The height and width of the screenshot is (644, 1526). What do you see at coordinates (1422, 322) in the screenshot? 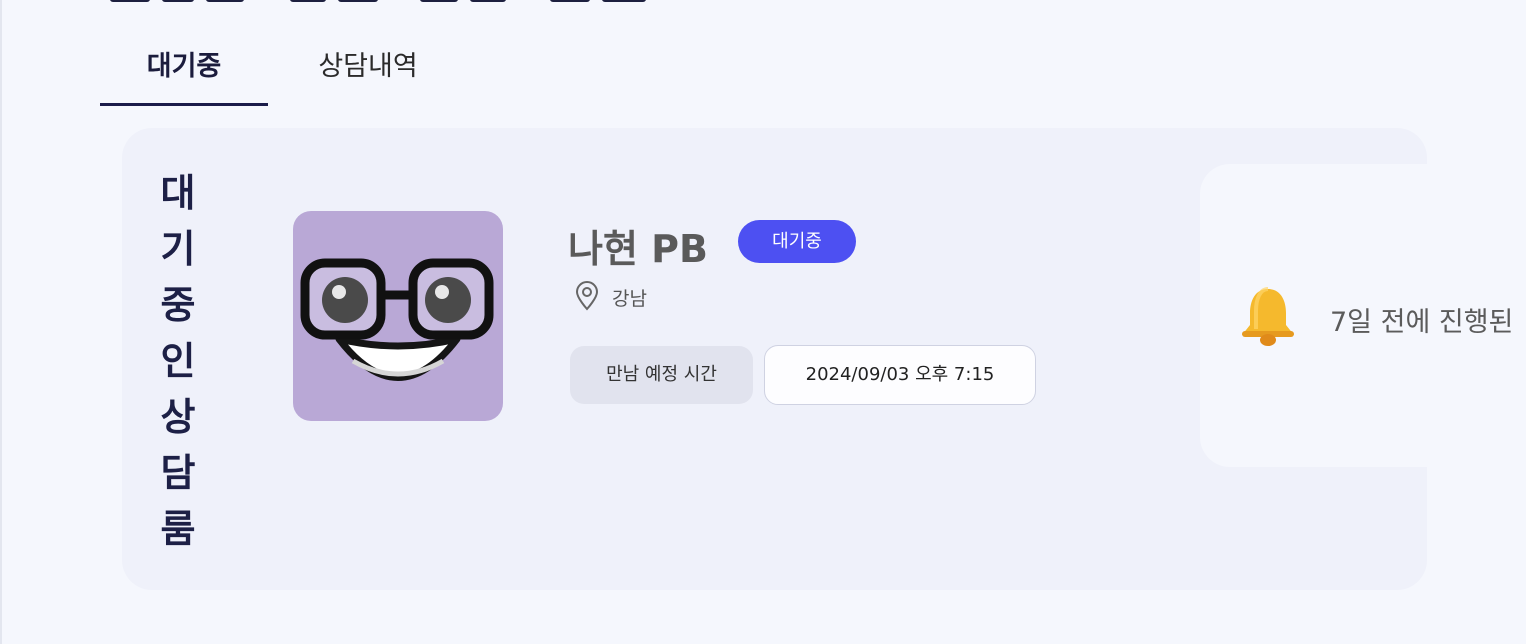
I see `notice-text: 7일 전에 진행된` at bounding box center [1422, 322].